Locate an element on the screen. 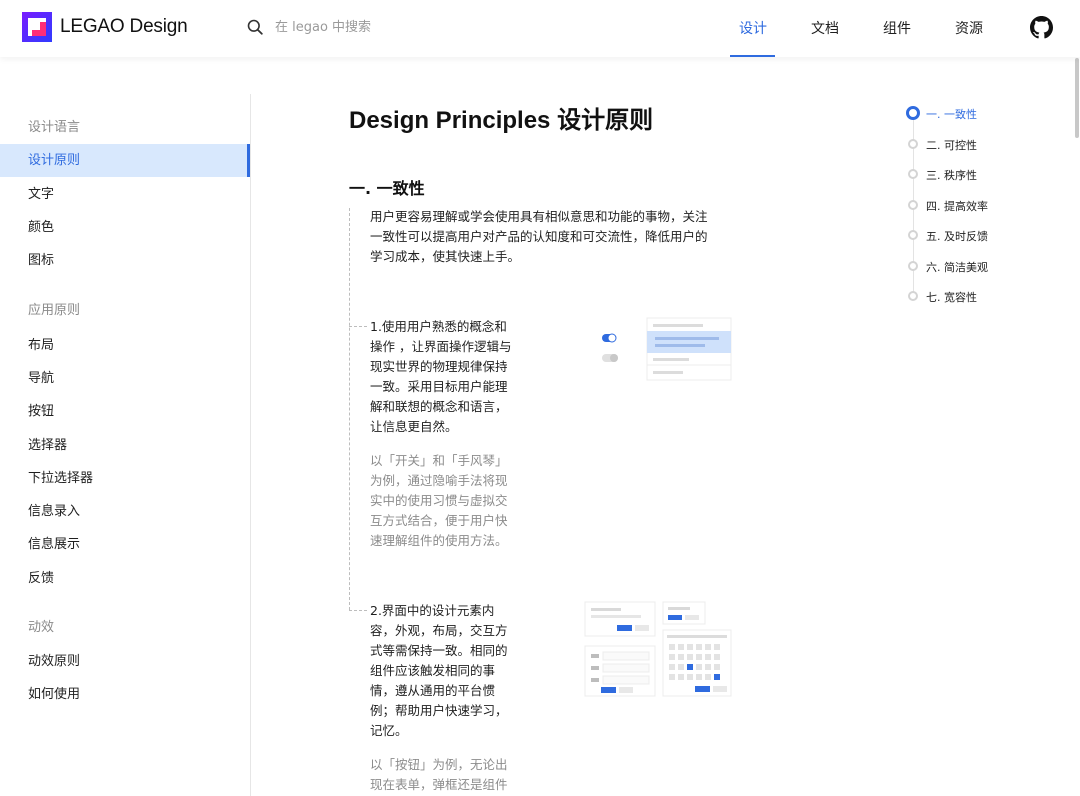 This screenshot has height=796, width=1080. point-1-line: 1.使用用户熟悉的概念和 is located at coordinates (438, 326).